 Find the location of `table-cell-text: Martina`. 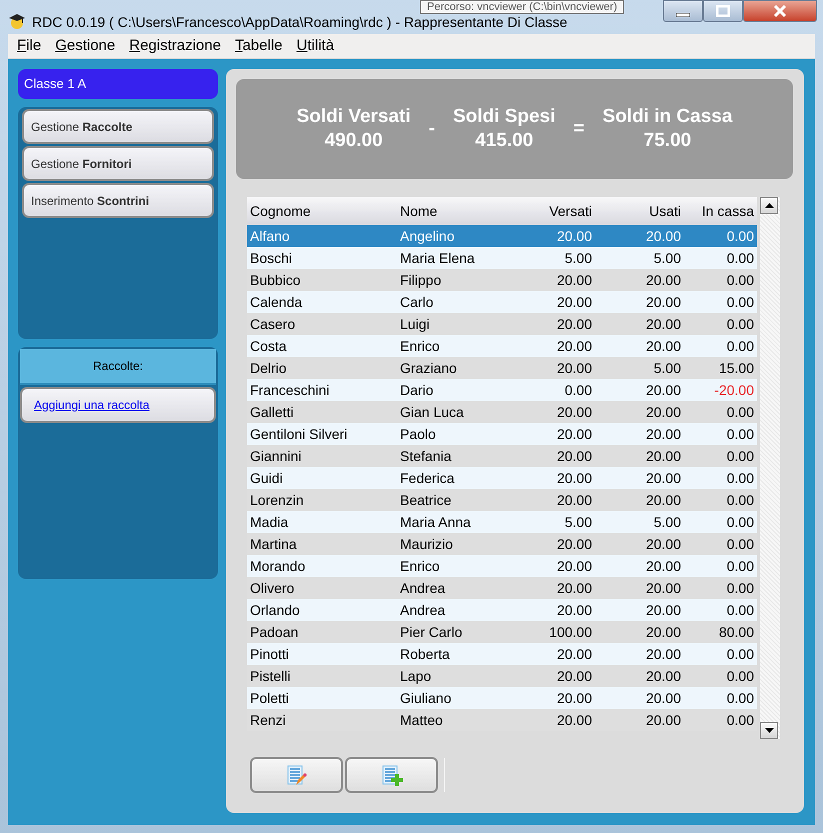

table-cell-text: Martina is located at coordinates (273, 544).